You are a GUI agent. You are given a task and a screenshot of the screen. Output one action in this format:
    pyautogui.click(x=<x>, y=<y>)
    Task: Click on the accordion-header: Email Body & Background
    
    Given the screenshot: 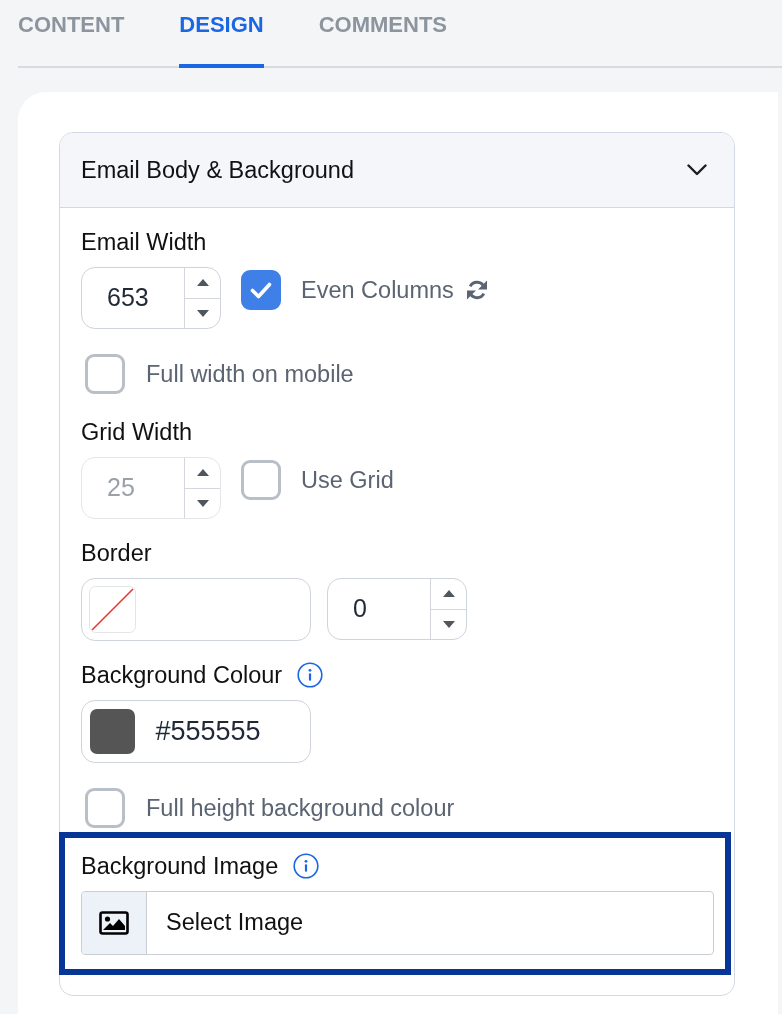 What is the action you would take?
    pyautogui.click(x=397, y=170)
    